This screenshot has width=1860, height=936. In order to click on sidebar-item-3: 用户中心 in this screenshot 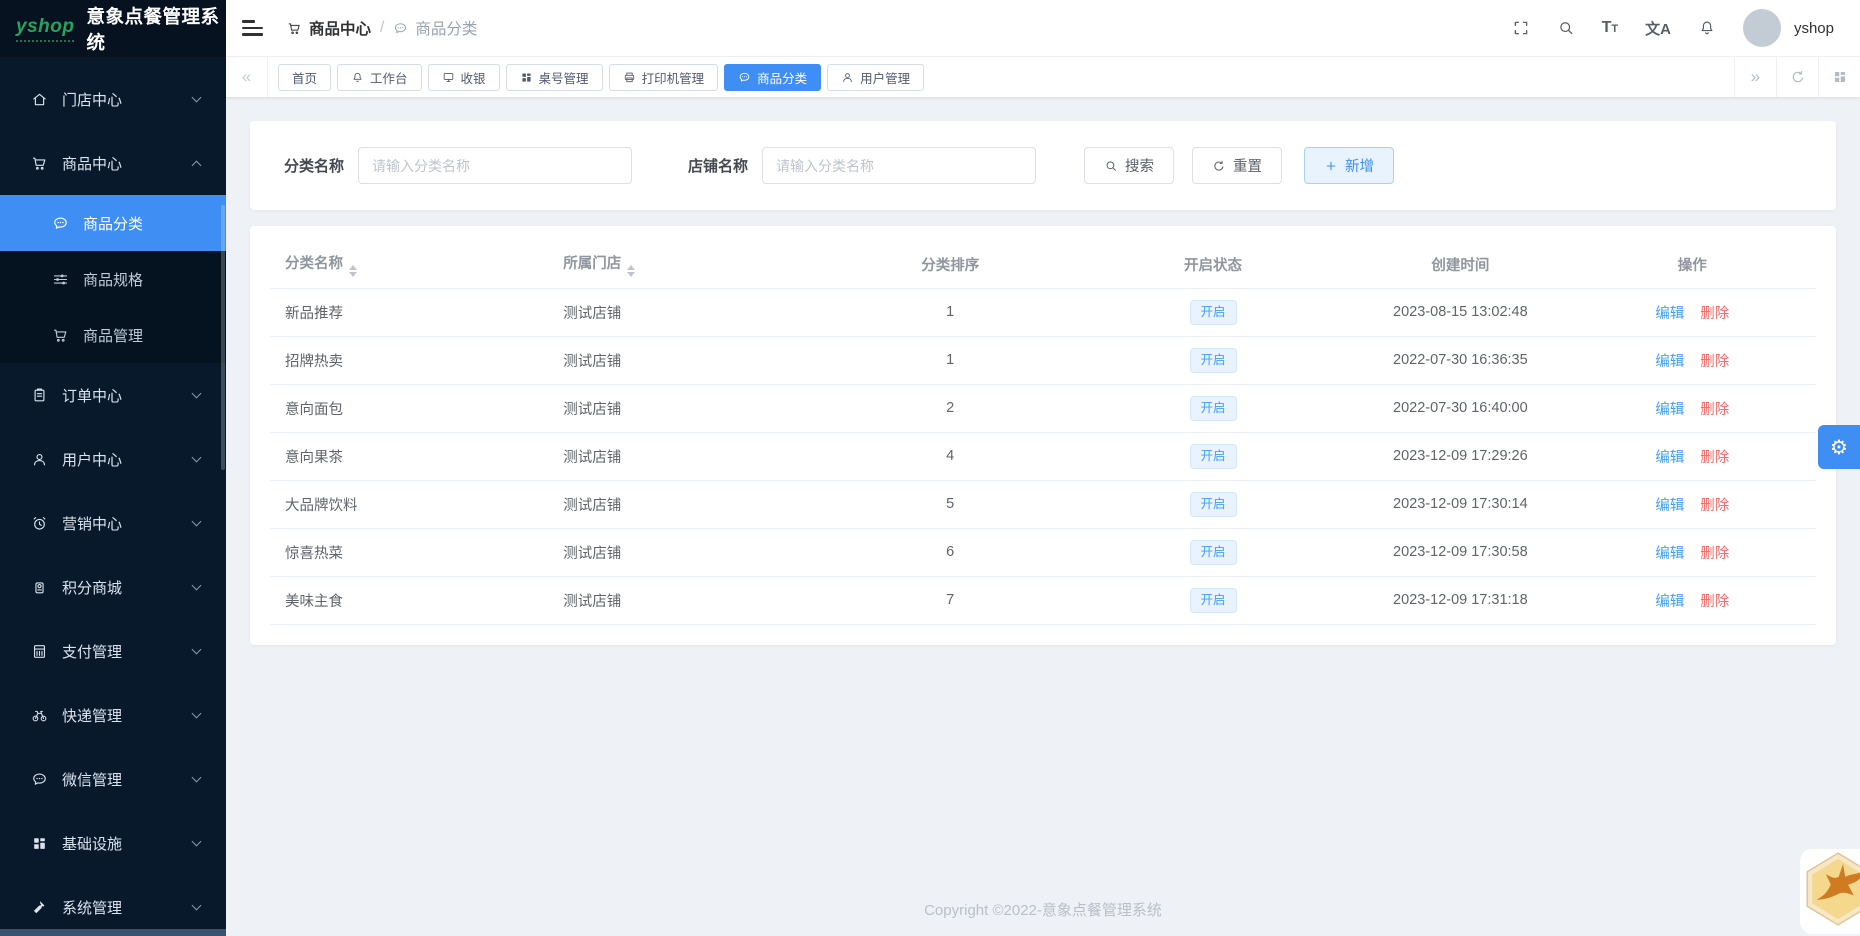, I will do `click(113, 459)`.